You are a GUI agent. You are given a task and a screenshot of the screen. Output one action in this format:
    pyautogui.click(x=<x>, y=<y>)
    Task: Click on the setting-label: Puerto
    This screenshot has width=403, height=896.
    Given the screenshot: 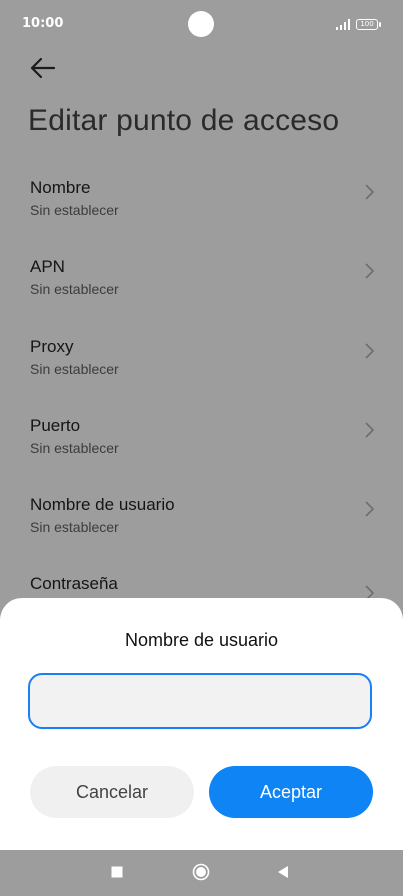 What is the action you would take?
    pyautogui.click(x=55, y=425)
    